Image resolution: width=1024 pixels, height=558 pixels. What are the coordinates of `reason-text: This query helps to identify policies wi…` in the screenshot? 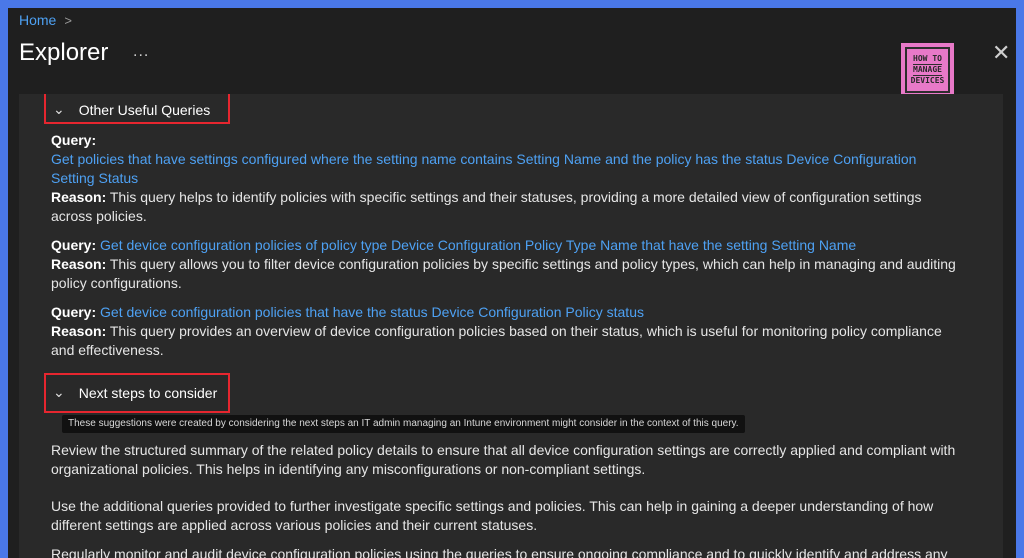 It's located at (486, 206).